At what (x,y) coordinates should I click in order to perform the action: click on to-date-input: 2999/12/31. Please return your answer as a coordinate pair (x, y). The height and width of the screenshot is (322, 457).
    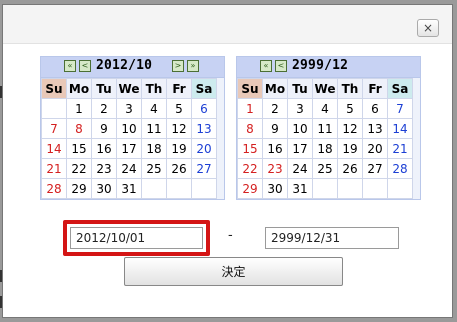
    Looking at the image, I should click on (332, 238).